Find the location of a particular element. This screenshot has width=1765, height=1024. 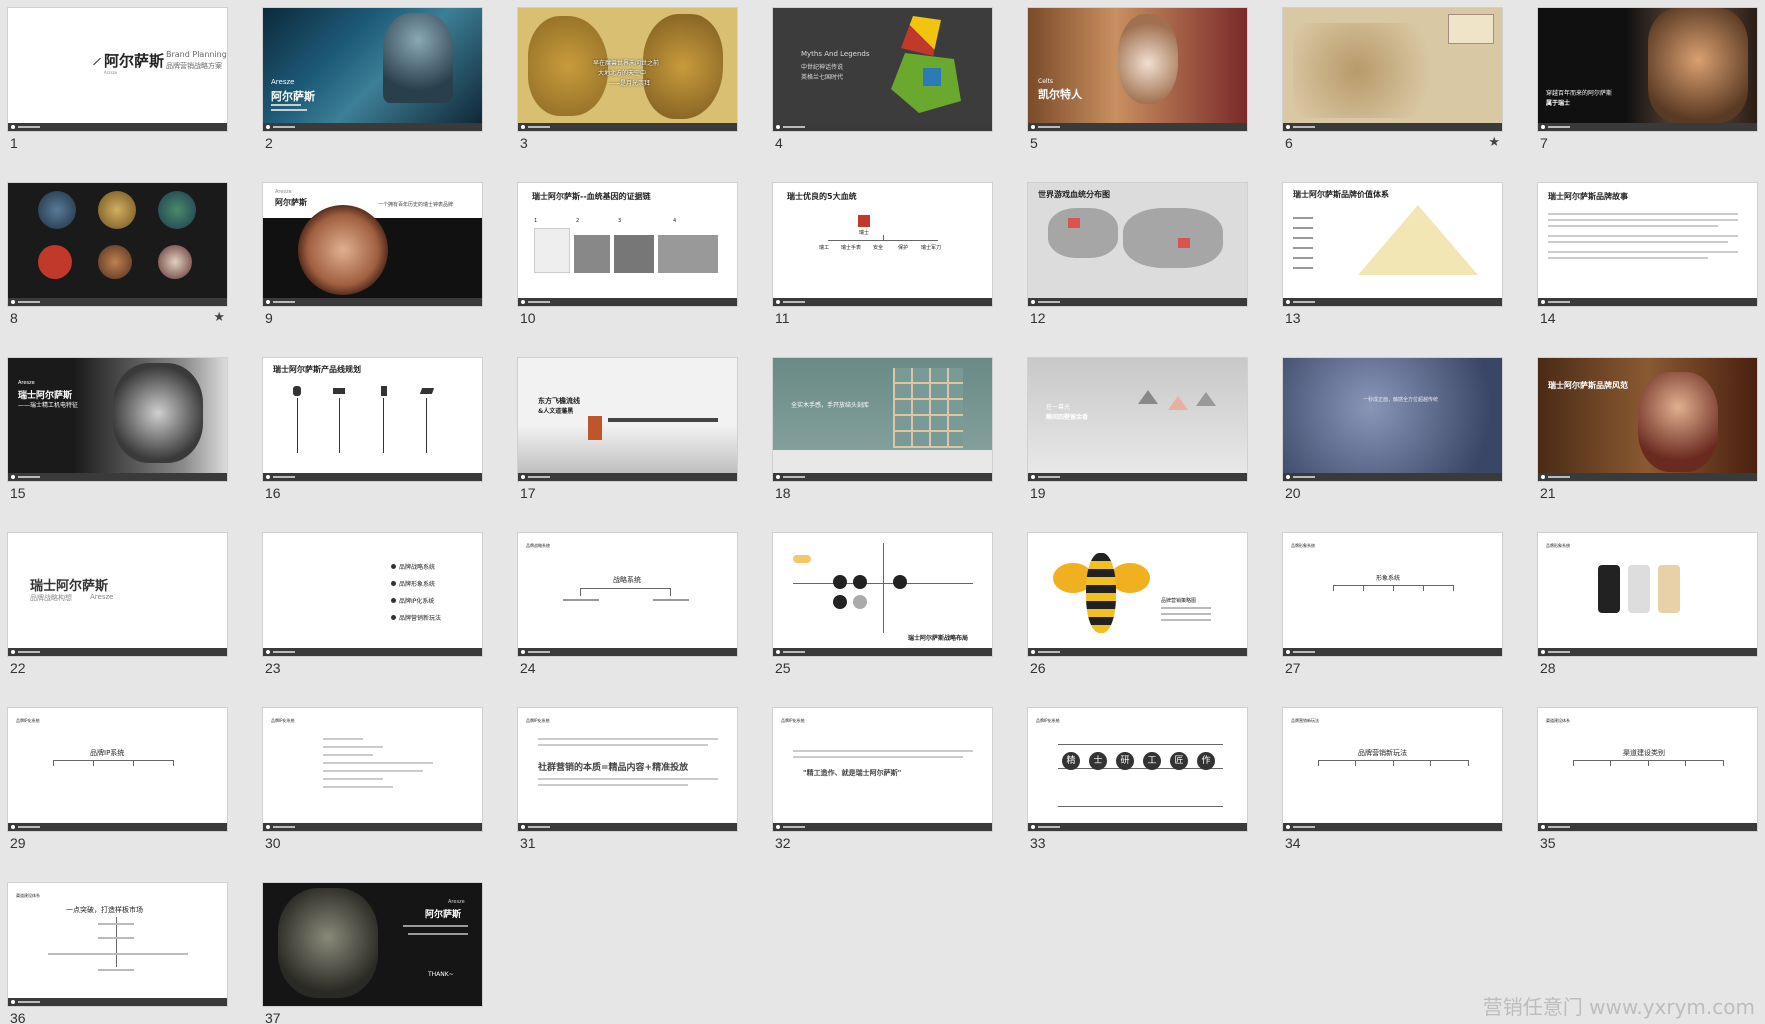

watermark: 营销任意门 www.yxrym.com is located at coordinates (1618, 1007).